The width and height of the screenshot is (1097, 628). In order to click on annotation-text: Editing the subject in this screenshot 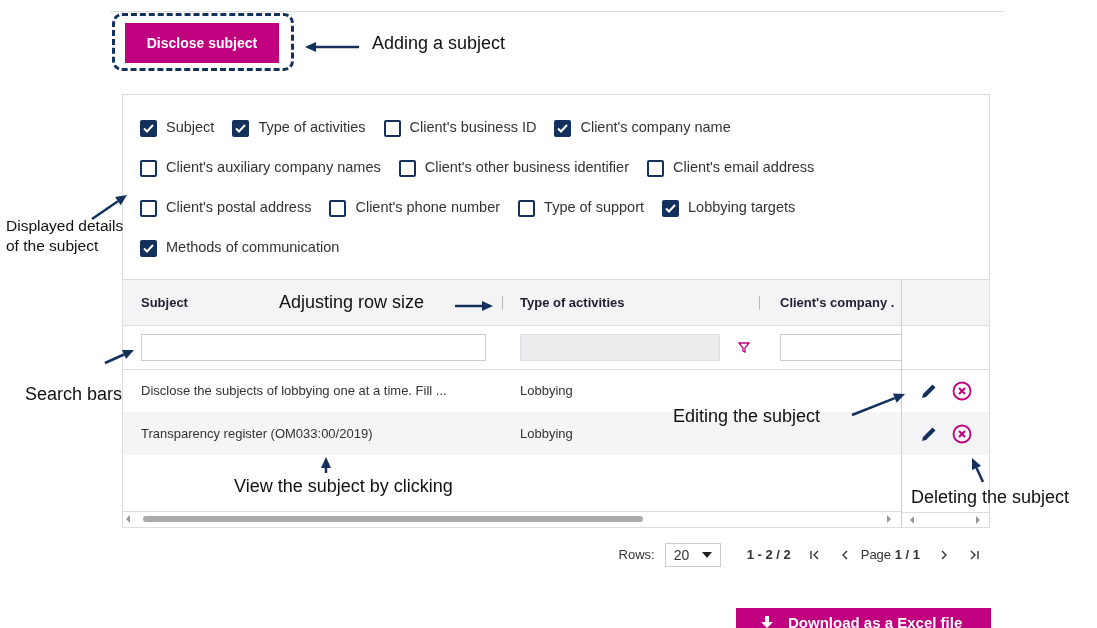, I will do `click(747, 416)`.